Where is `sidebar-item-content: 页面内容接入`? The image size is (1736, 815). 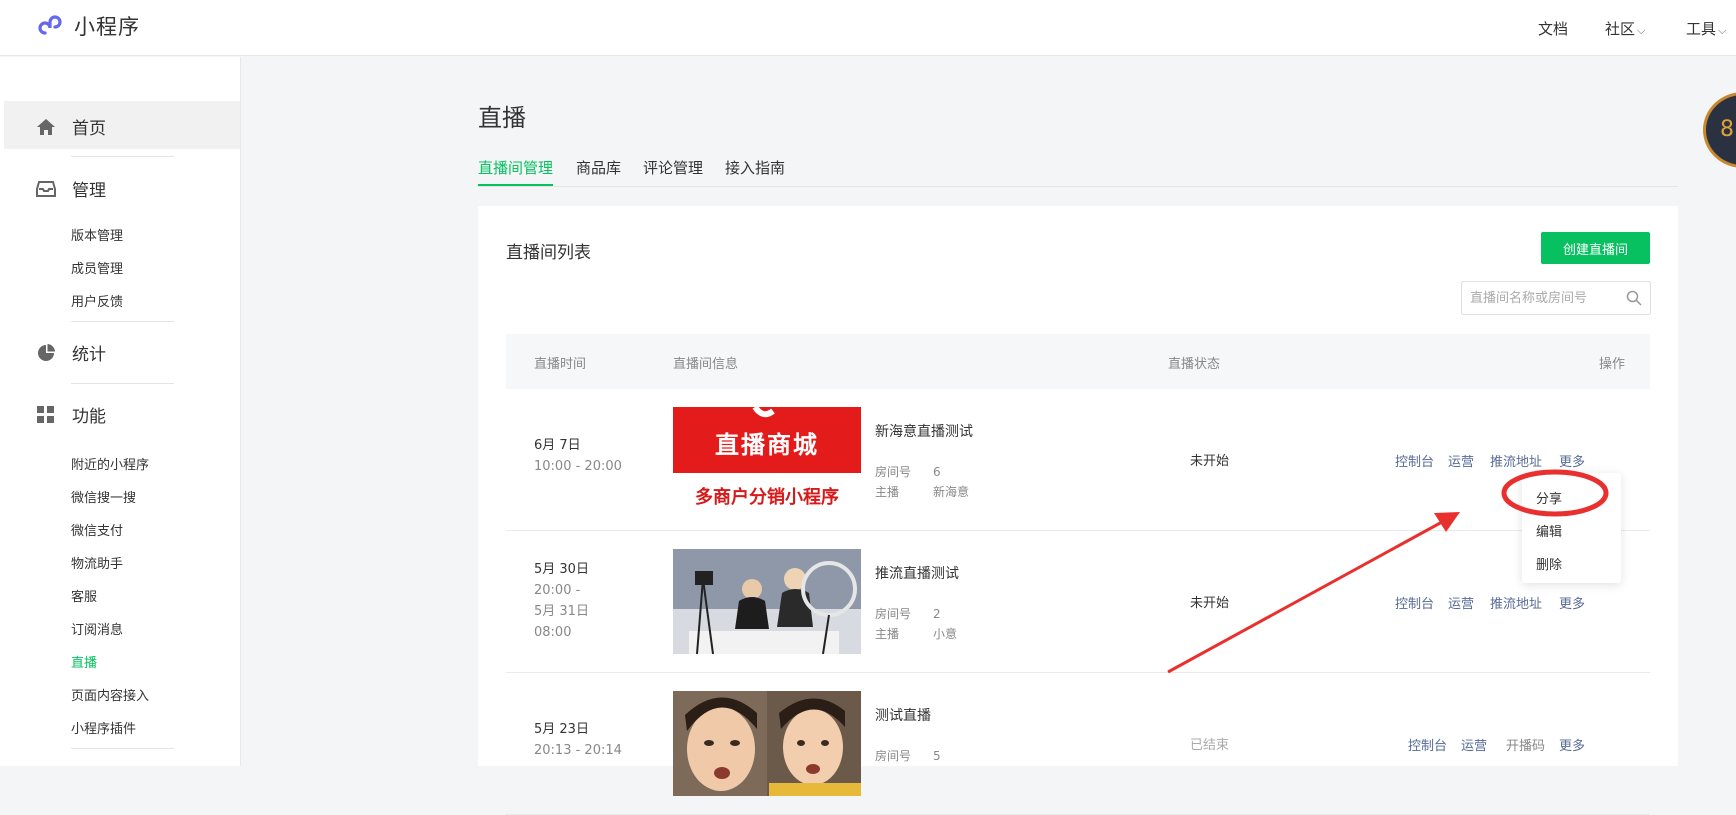 sidebar-item-content: 页面内容接入 is located at coordinates (110, 694).